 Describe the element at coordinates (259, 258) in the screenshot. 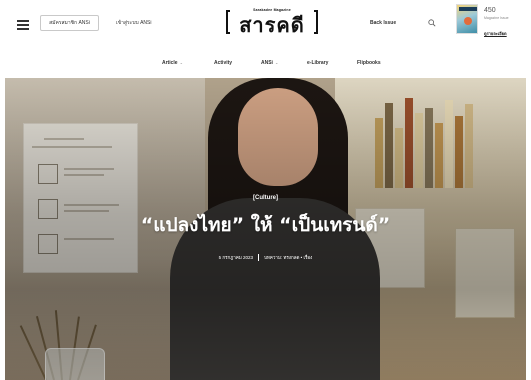

I see `meta-divider` at that location.